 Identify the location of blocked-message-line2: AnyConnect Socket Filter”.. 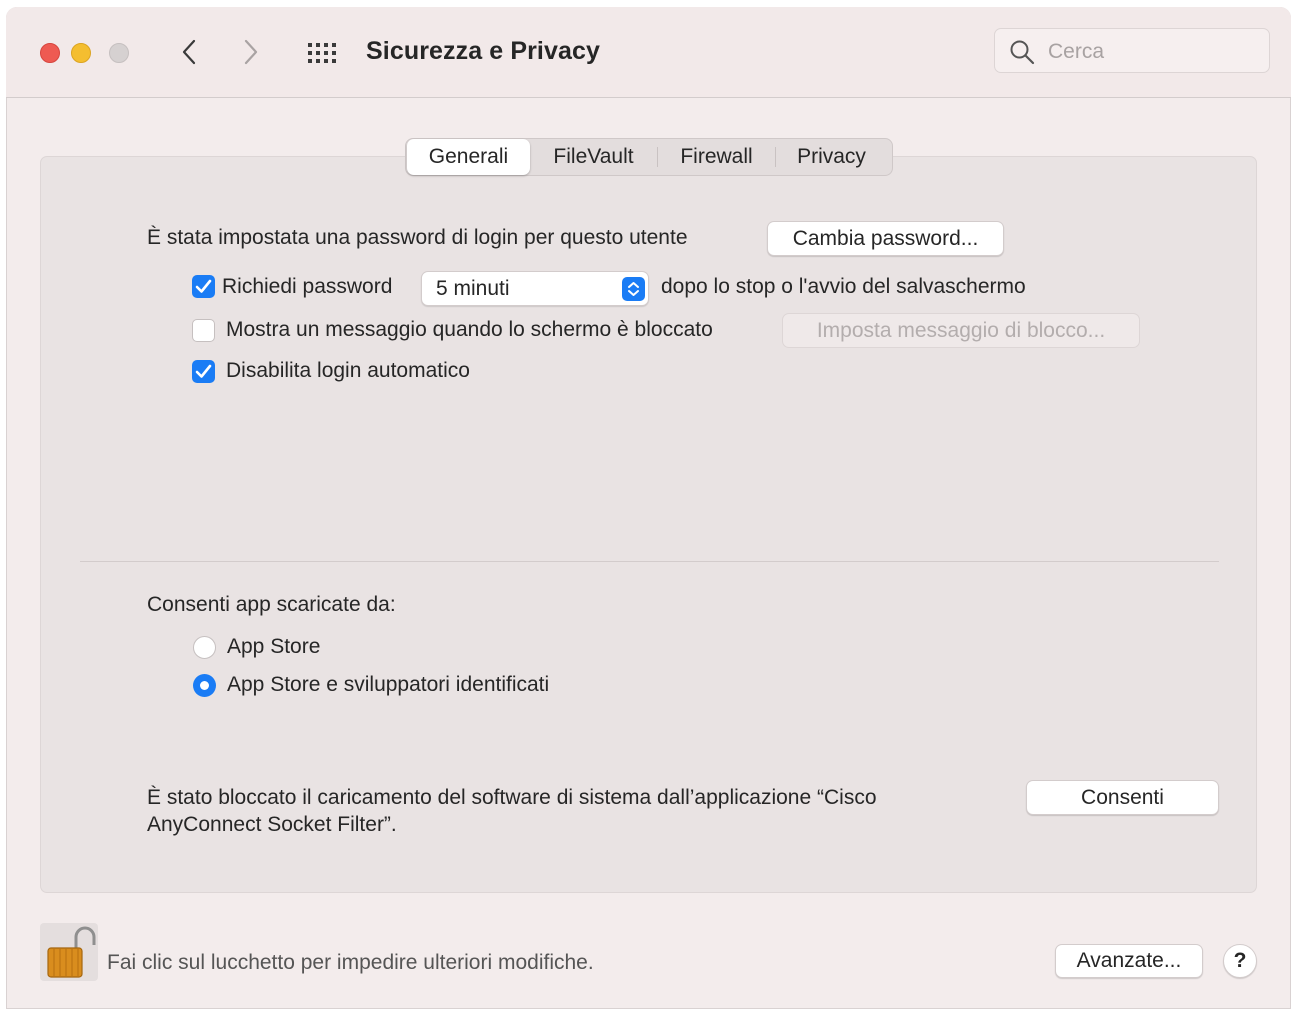
(272, 824).